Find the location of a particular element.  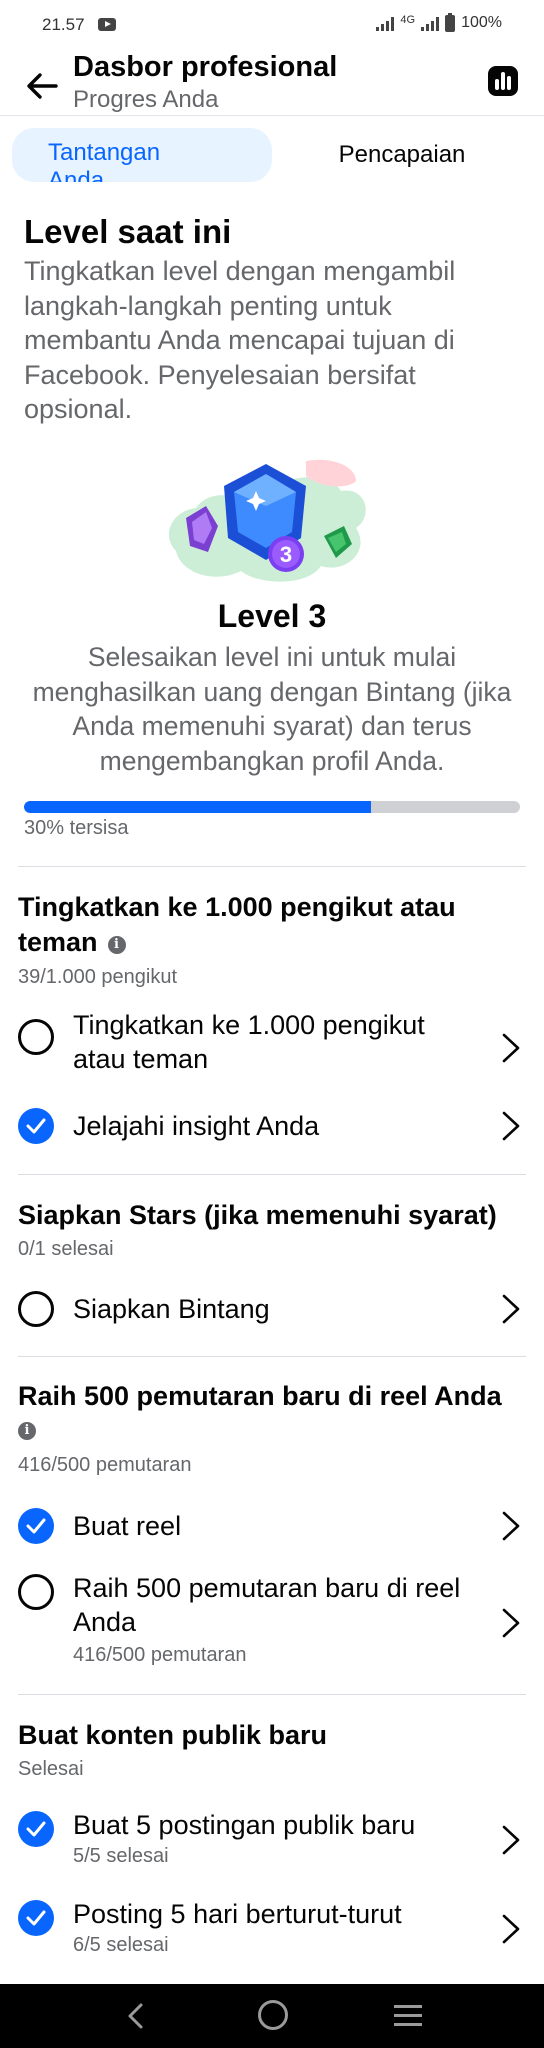

task-label: Tingkatkan ke 1.000 pengikut atau teman is located at coordinates (249, 1042).